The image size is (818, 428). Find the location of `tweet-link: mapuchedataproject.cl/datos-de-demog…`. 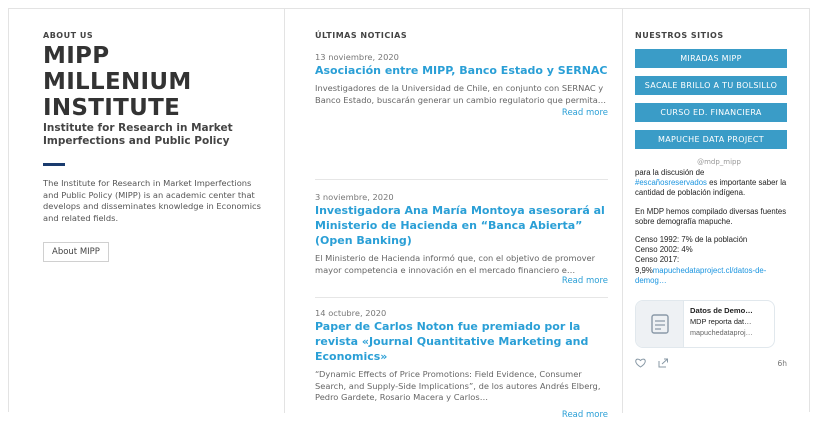

tweet-link: mapuchedataproject.cl/datos-de-demog… is located at coordinates (700, 275).